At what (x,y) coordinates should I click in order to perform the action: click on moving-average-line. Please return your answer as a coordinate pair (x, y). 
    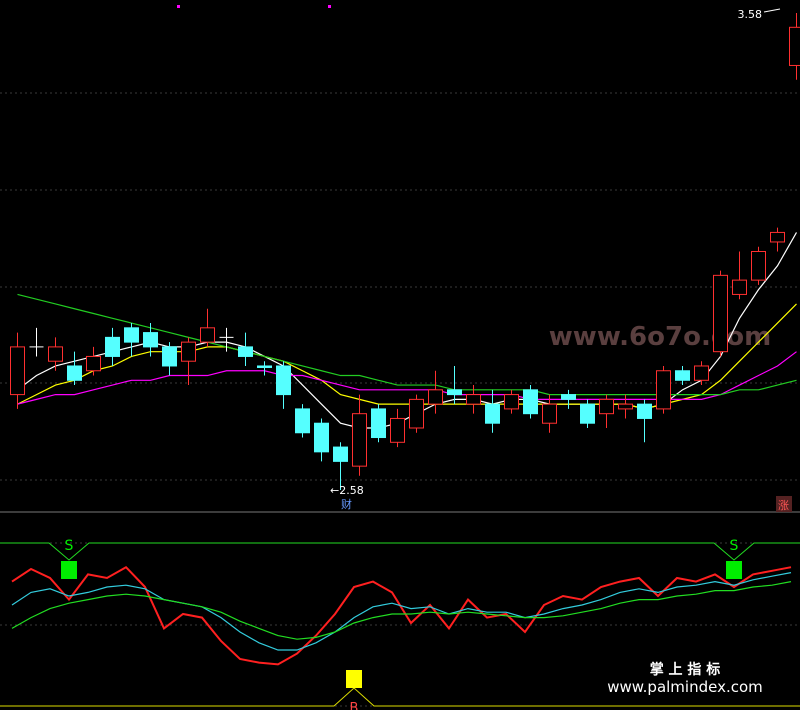
    Looking at the image, I should click on (407, 356).